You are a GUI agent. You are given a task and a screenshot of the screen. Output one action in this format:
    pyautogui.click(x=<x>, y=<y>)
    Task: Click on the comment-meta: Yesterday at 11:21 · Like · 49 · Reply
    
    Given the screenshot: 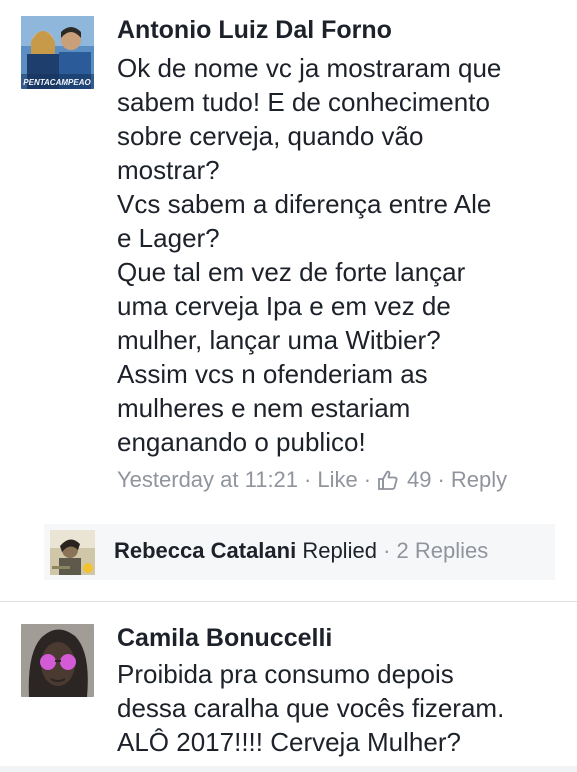 What is the action you would take?
    pyautogui.click(x=312, y=480)
    